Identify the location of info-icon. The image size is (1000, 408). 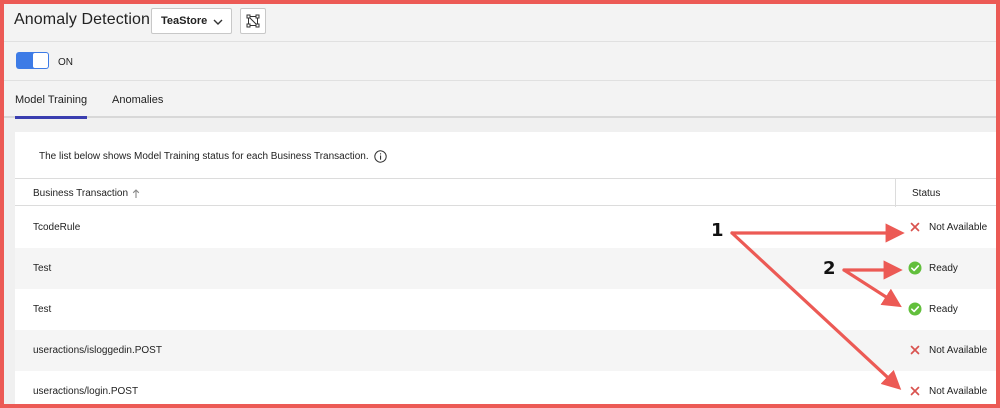
(380, 156).